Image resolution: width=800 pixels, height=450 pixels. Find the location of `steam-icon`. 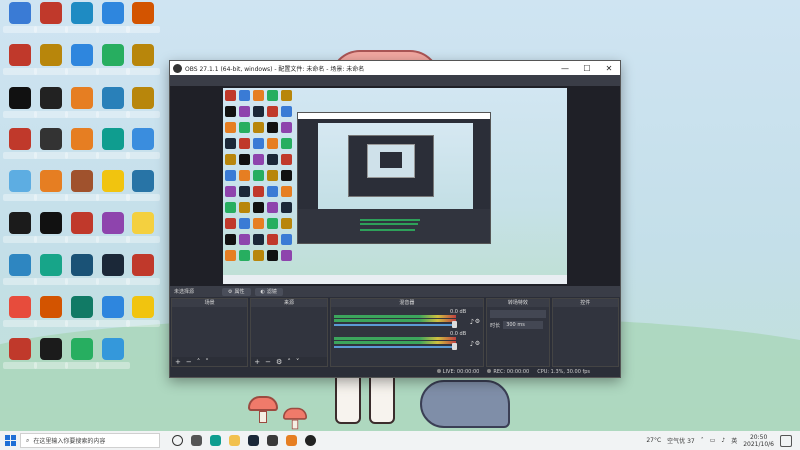

steam-icon is located at coordinates (253, 440).